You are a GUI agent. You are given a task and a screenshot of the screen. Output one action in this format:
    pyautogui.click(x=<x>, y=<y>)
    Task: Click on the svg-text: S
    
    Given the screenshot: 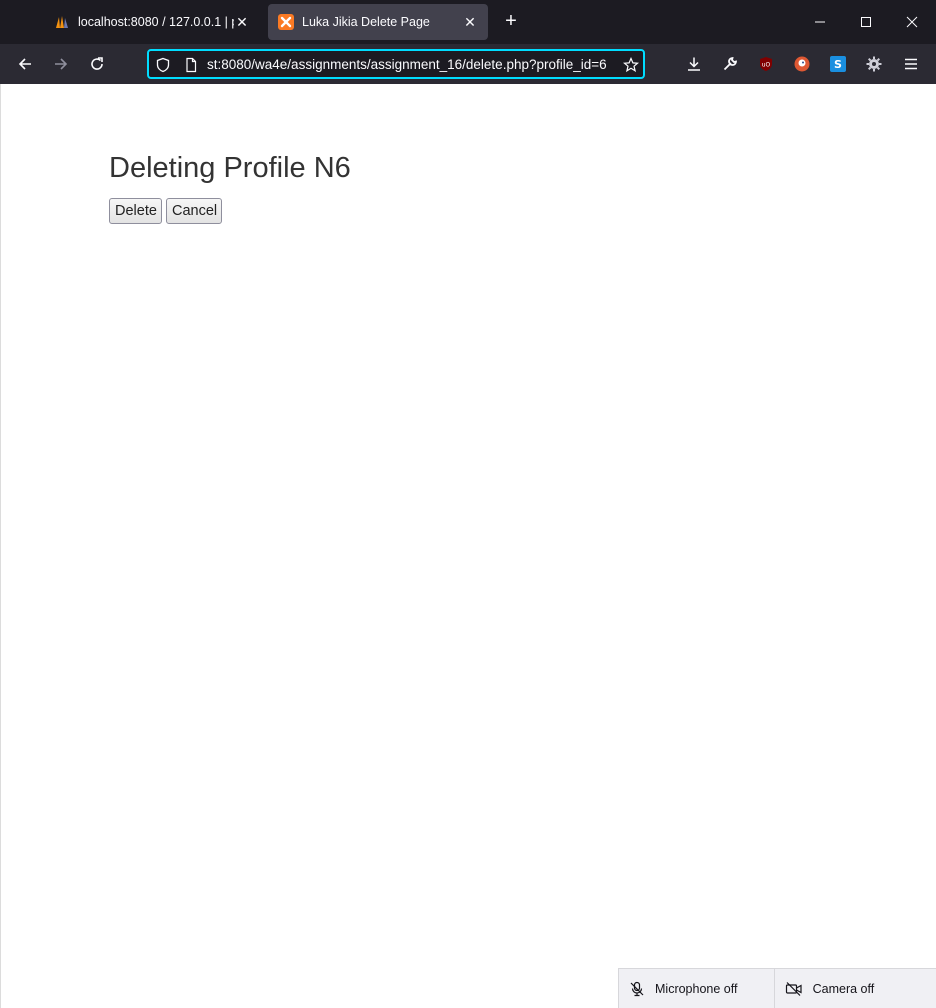 What is the action you would take?
    pyautogui.click(x=838, y=64)
    